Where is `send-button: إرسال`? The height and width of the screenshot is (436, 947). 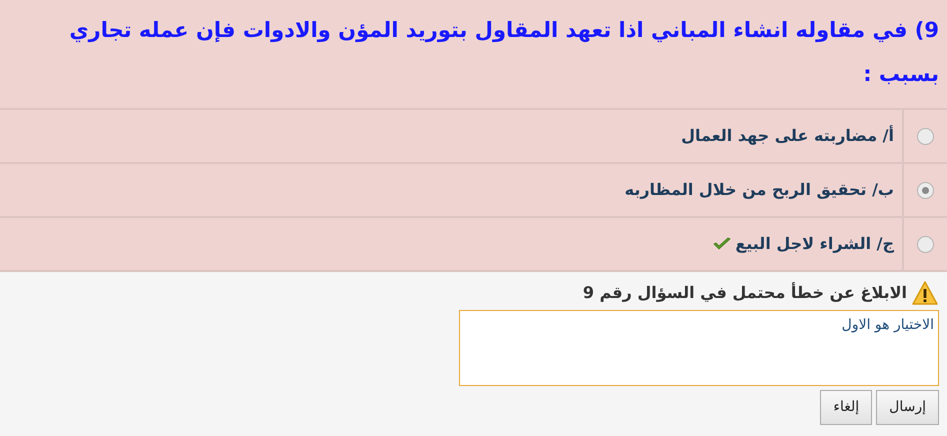 send-button: إرسال is located at coordinates (907, 407).